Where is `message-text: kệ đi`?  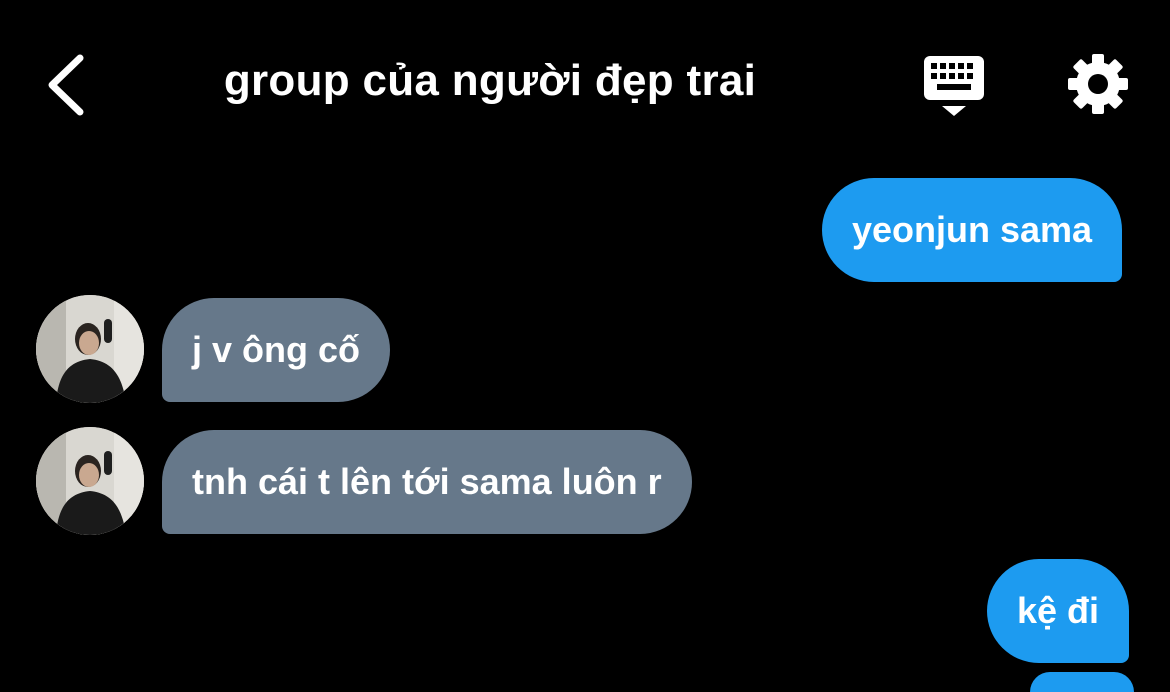
message-text: kệ đi is located at coordinates (1058, 610).